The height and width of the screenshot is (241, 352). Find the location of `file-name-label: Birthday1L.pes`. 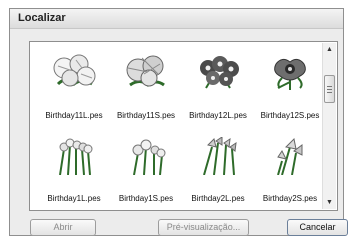

file-name-label: Birthday1L.pes is located at coordinates (74, 198).